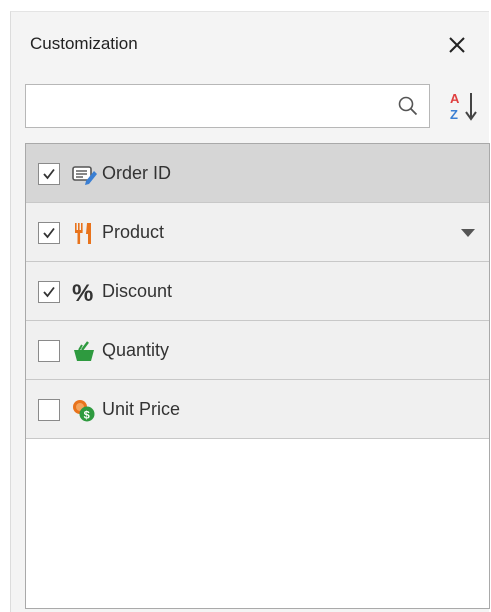  Describe the element at coordinates (250, 45) in the screenshot. I see `panel-header: Customization` at that location.